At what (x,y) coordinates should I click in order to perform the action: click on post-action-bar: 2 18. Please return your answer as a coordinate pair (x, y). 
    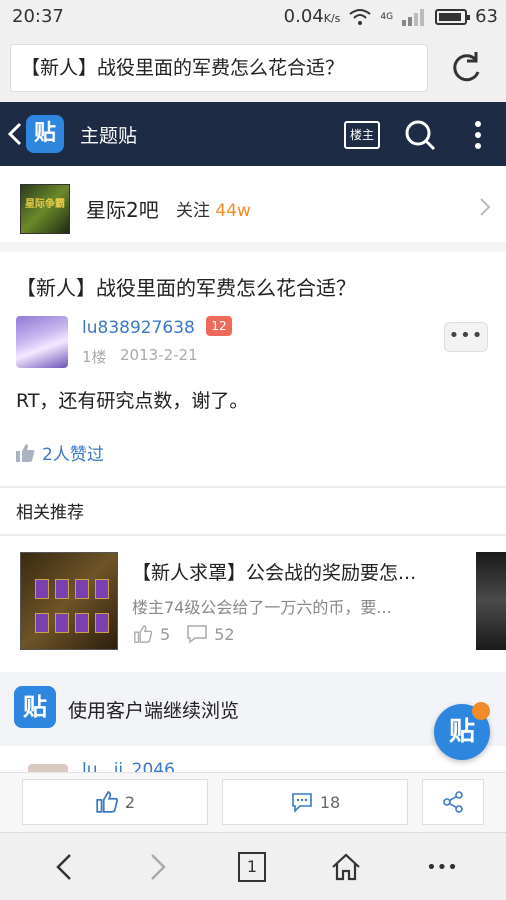
    Looking at the image, I should click on (253, 802).